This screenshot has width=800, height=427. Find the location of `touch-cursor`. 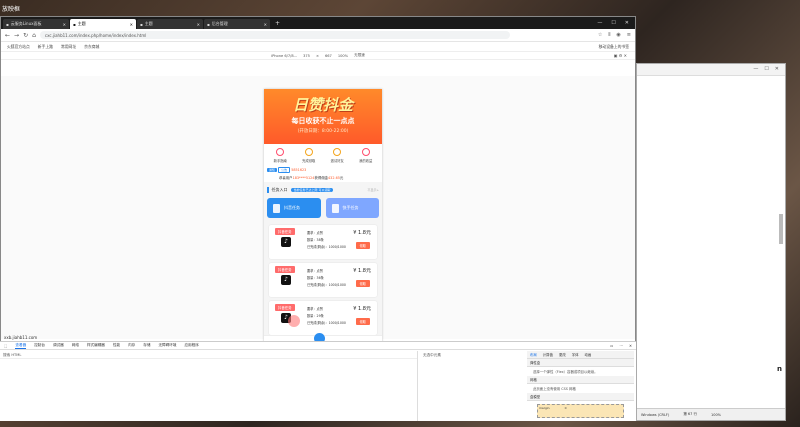

touch-cursor is located at coordinates (294, 321).